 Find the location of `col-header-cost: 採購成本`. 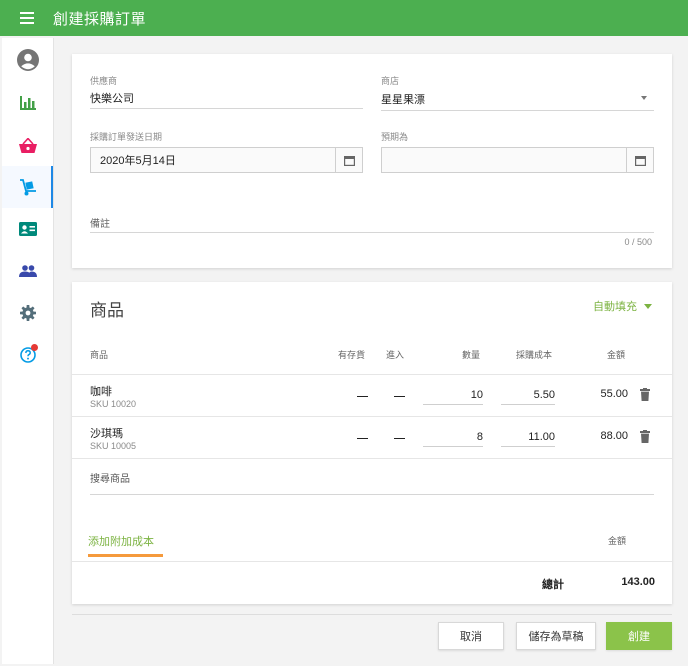

col-header-cost: 採購成本 is located at coordinates (534, 355).